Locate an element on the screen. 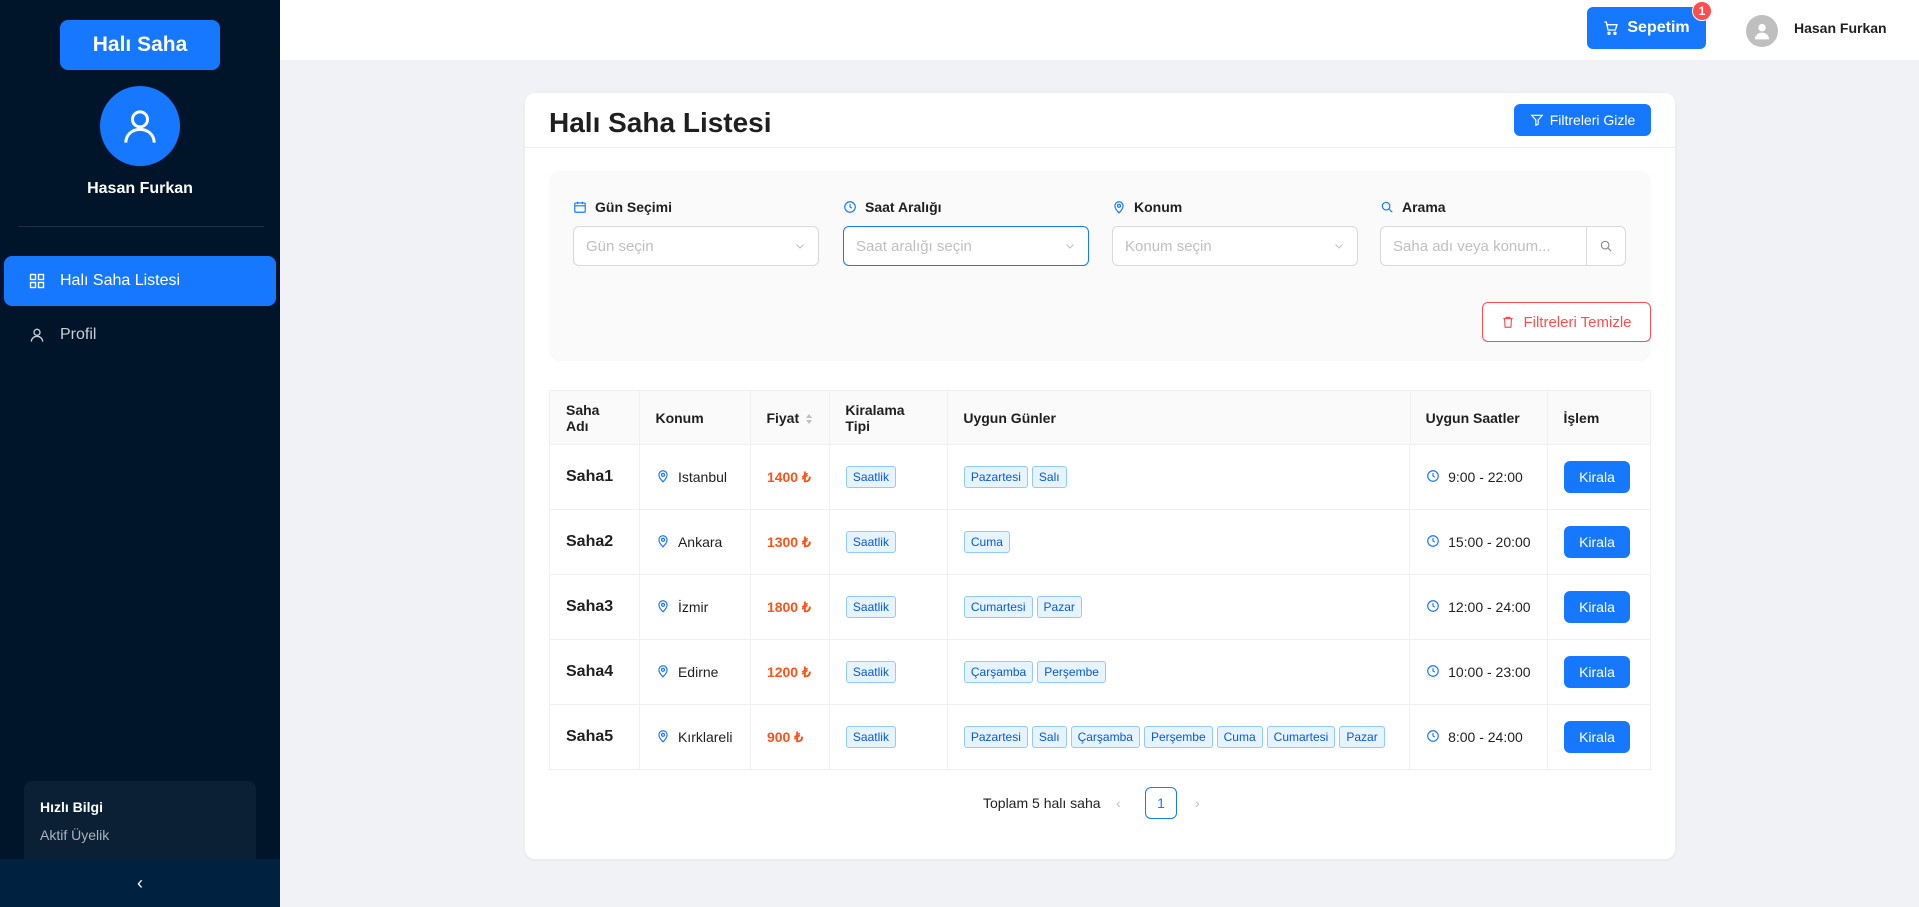 Image resolution: width=1919 pixels, height=907 pixels. pagination-next-button: › is located at coordinates (1197, 803).